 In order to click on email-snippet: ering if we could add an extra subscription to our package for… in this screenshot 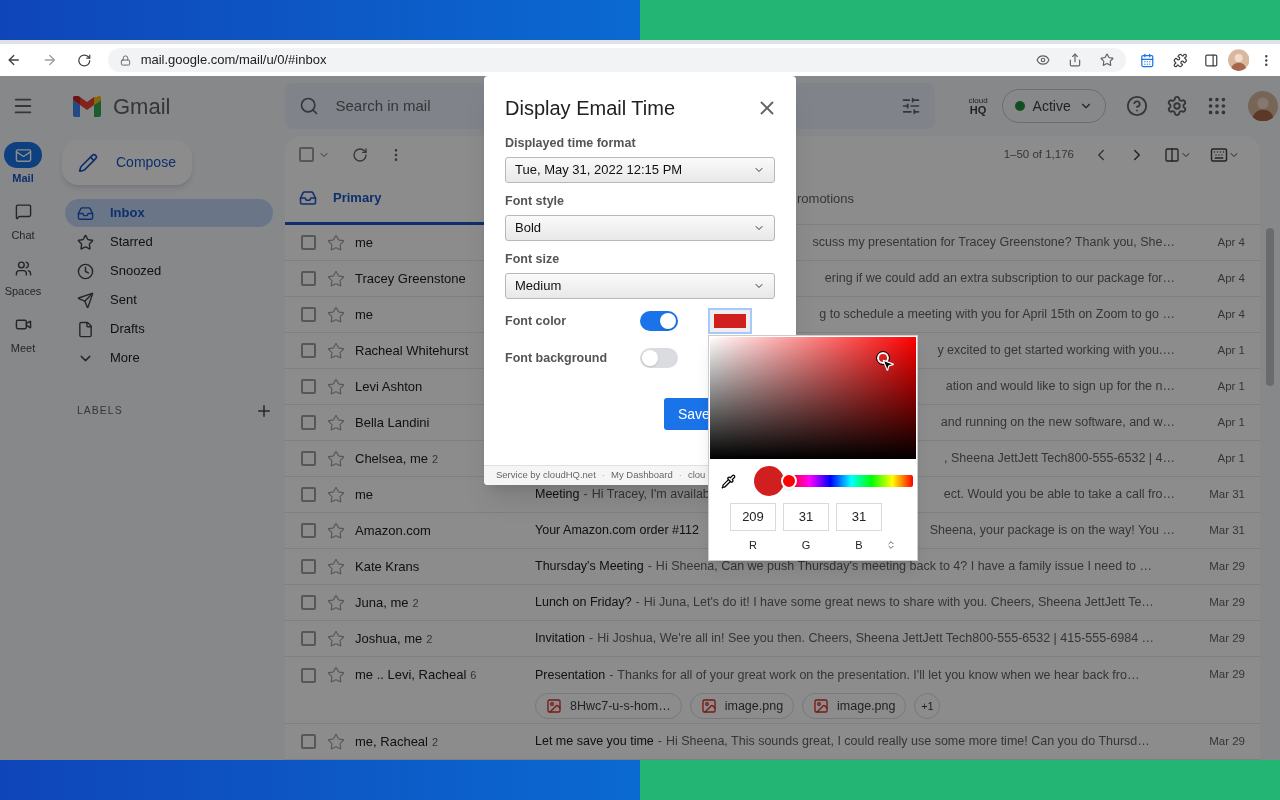, I will do `click(999, 279)`.